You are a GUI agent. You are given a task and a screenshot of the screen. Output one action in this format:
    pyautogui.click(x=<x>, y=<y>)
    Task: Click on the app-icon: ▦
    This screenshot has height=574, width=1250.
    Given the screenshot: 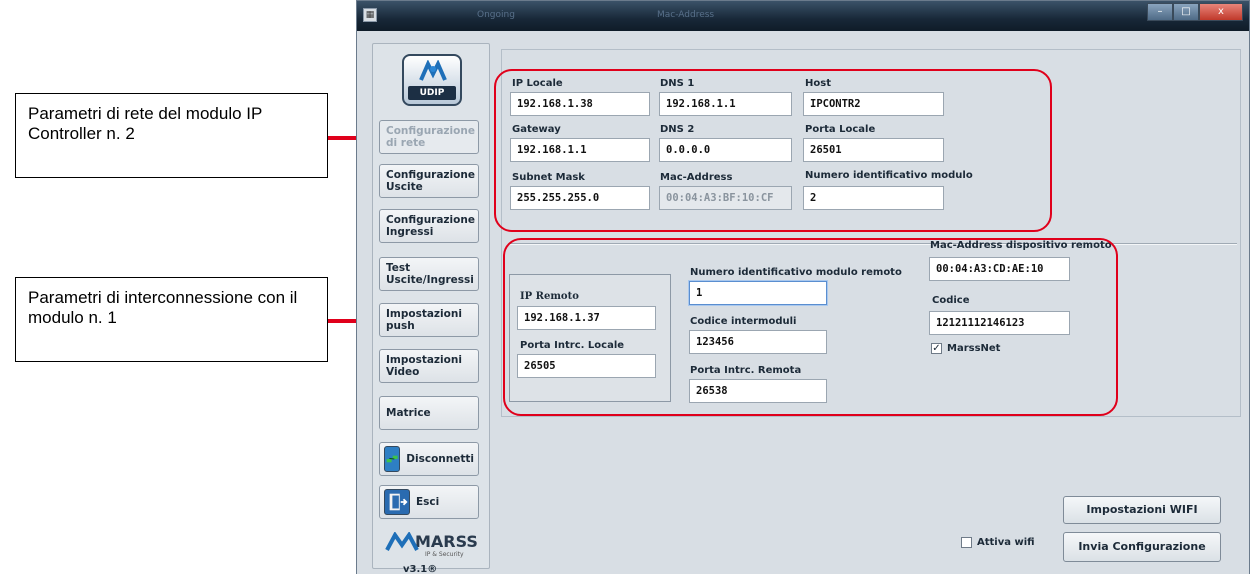 What is the action you would take?
    pyautogui.click(x=370, y=15)
    